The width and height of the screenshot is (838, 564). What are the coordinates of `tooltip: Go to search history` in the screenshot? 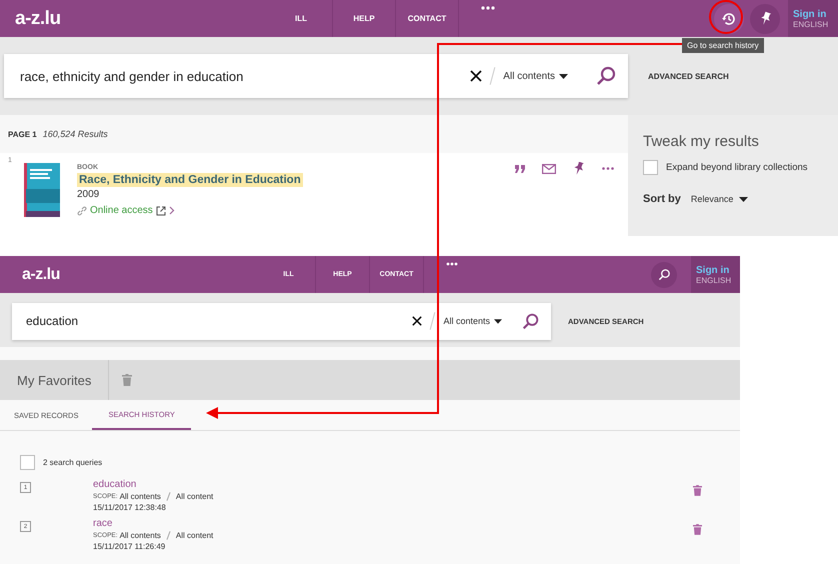 It's located at (723, 45).